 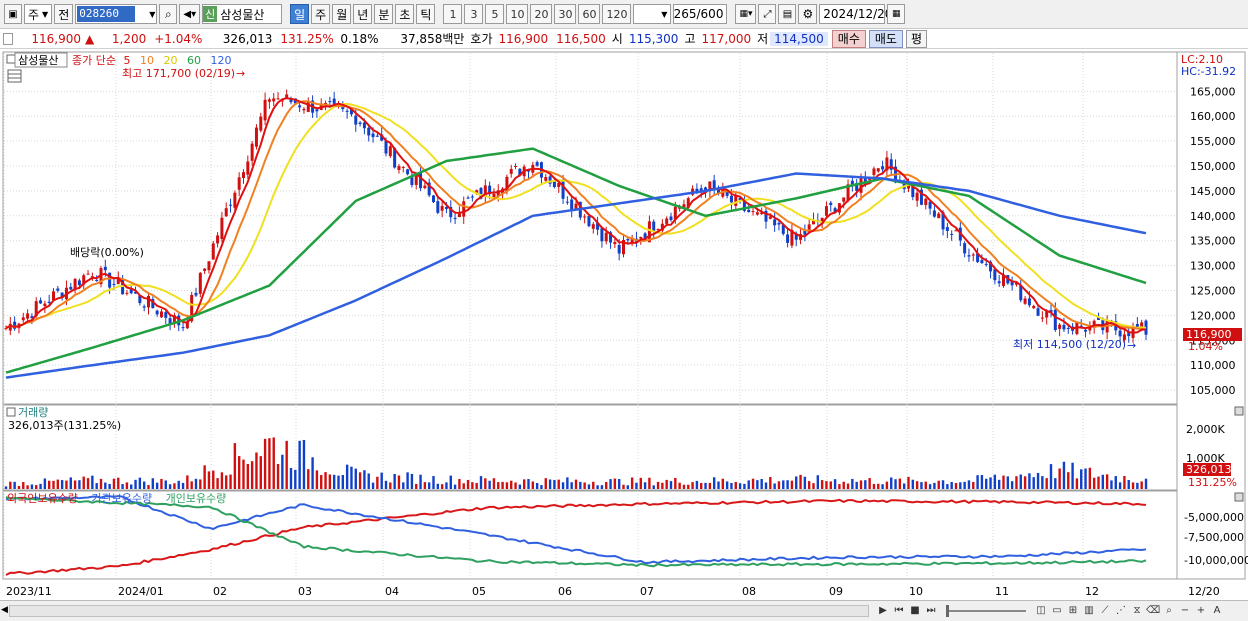 What do you see at coordinates (1209, 469) in the screenshot?
I see `volume-last-value: 326,013` at bounding box center [1209, 469].